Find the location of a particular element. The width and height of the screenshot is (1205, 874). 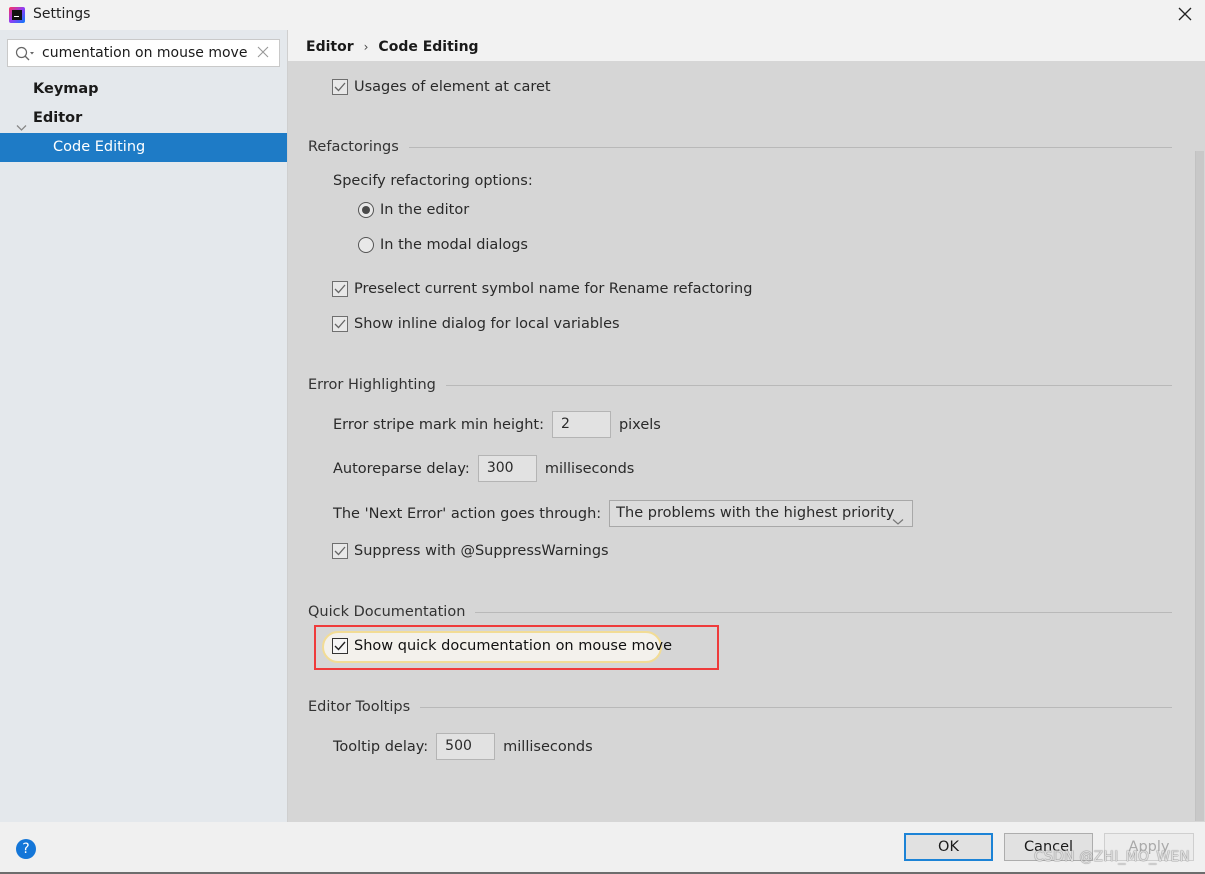

radio-in-modal-dialogs is located at coordinates (366, 245).